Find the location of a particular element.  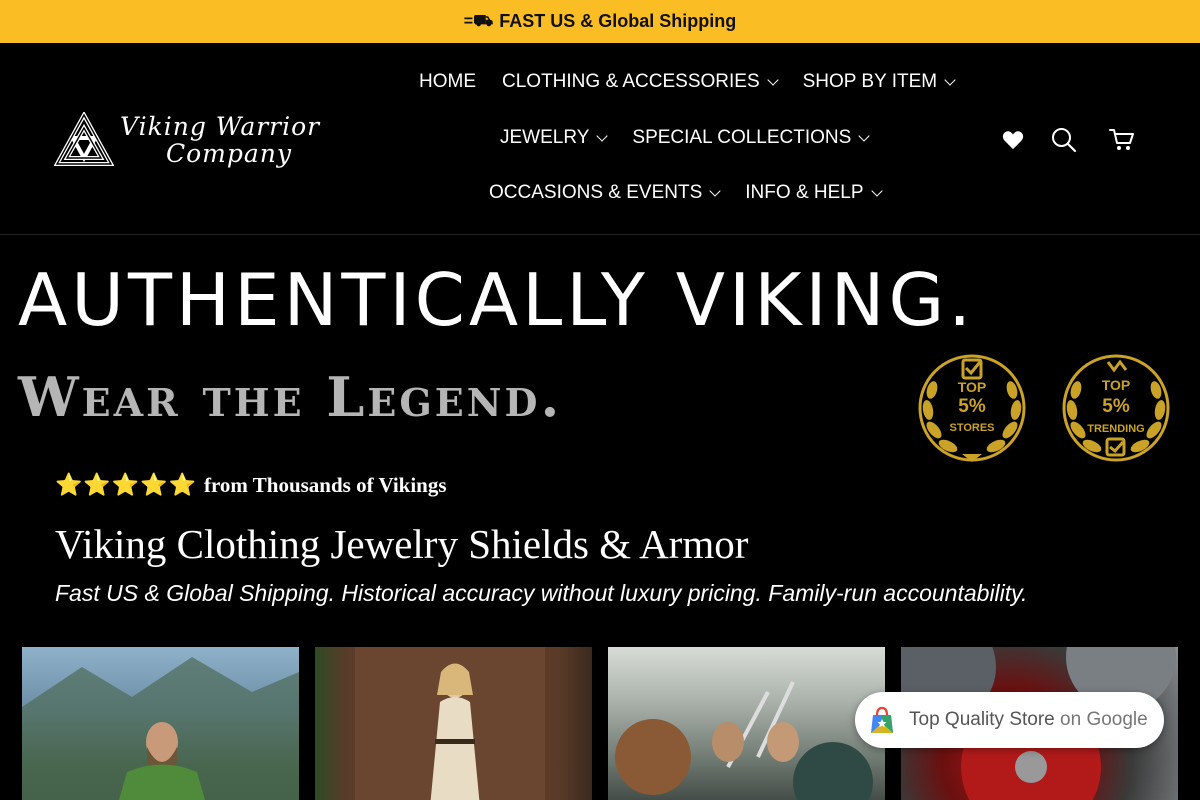

nav-jewelry: JEWELRY is located at coordinates (554, 138).